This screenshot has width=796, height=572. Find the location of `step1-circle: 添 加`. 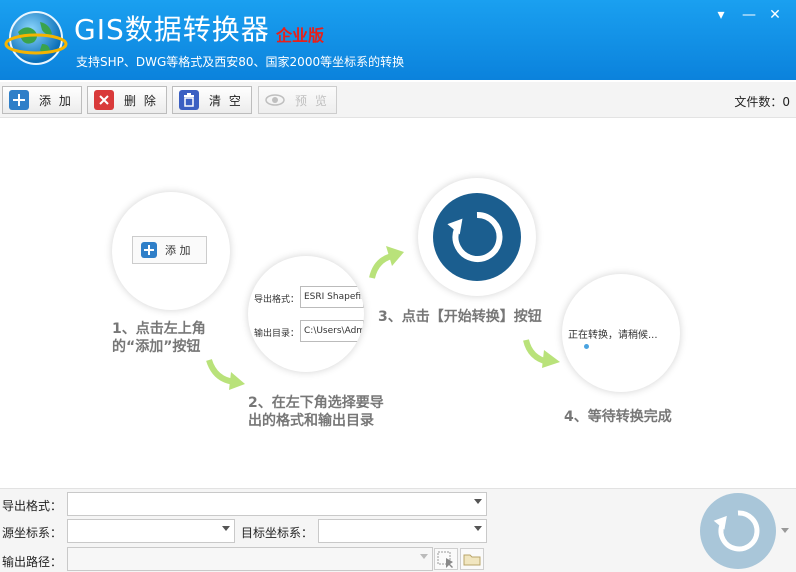

step1-circle: 添 加 is located at coordinates (171, 251).